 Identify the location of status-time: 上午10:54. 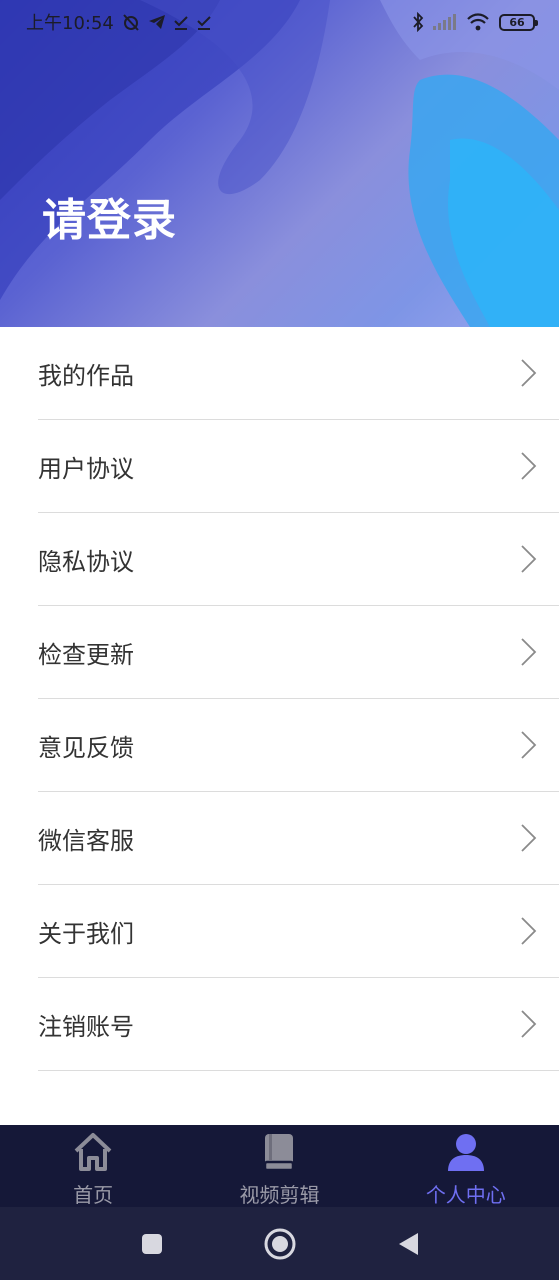
(70, 23).